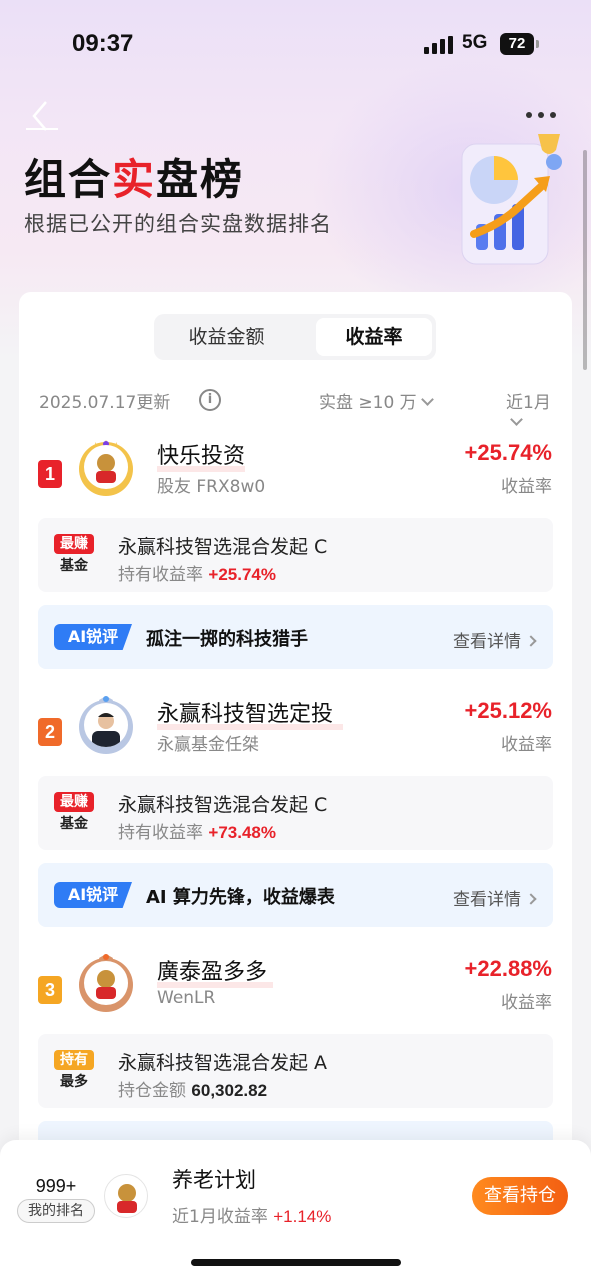 The image size is (591, 1280). Describe the element at coordinates (178, 224) in the screenshot. I see `page-subtitle: 根据已公开的组合实盘数据排名` at that location.